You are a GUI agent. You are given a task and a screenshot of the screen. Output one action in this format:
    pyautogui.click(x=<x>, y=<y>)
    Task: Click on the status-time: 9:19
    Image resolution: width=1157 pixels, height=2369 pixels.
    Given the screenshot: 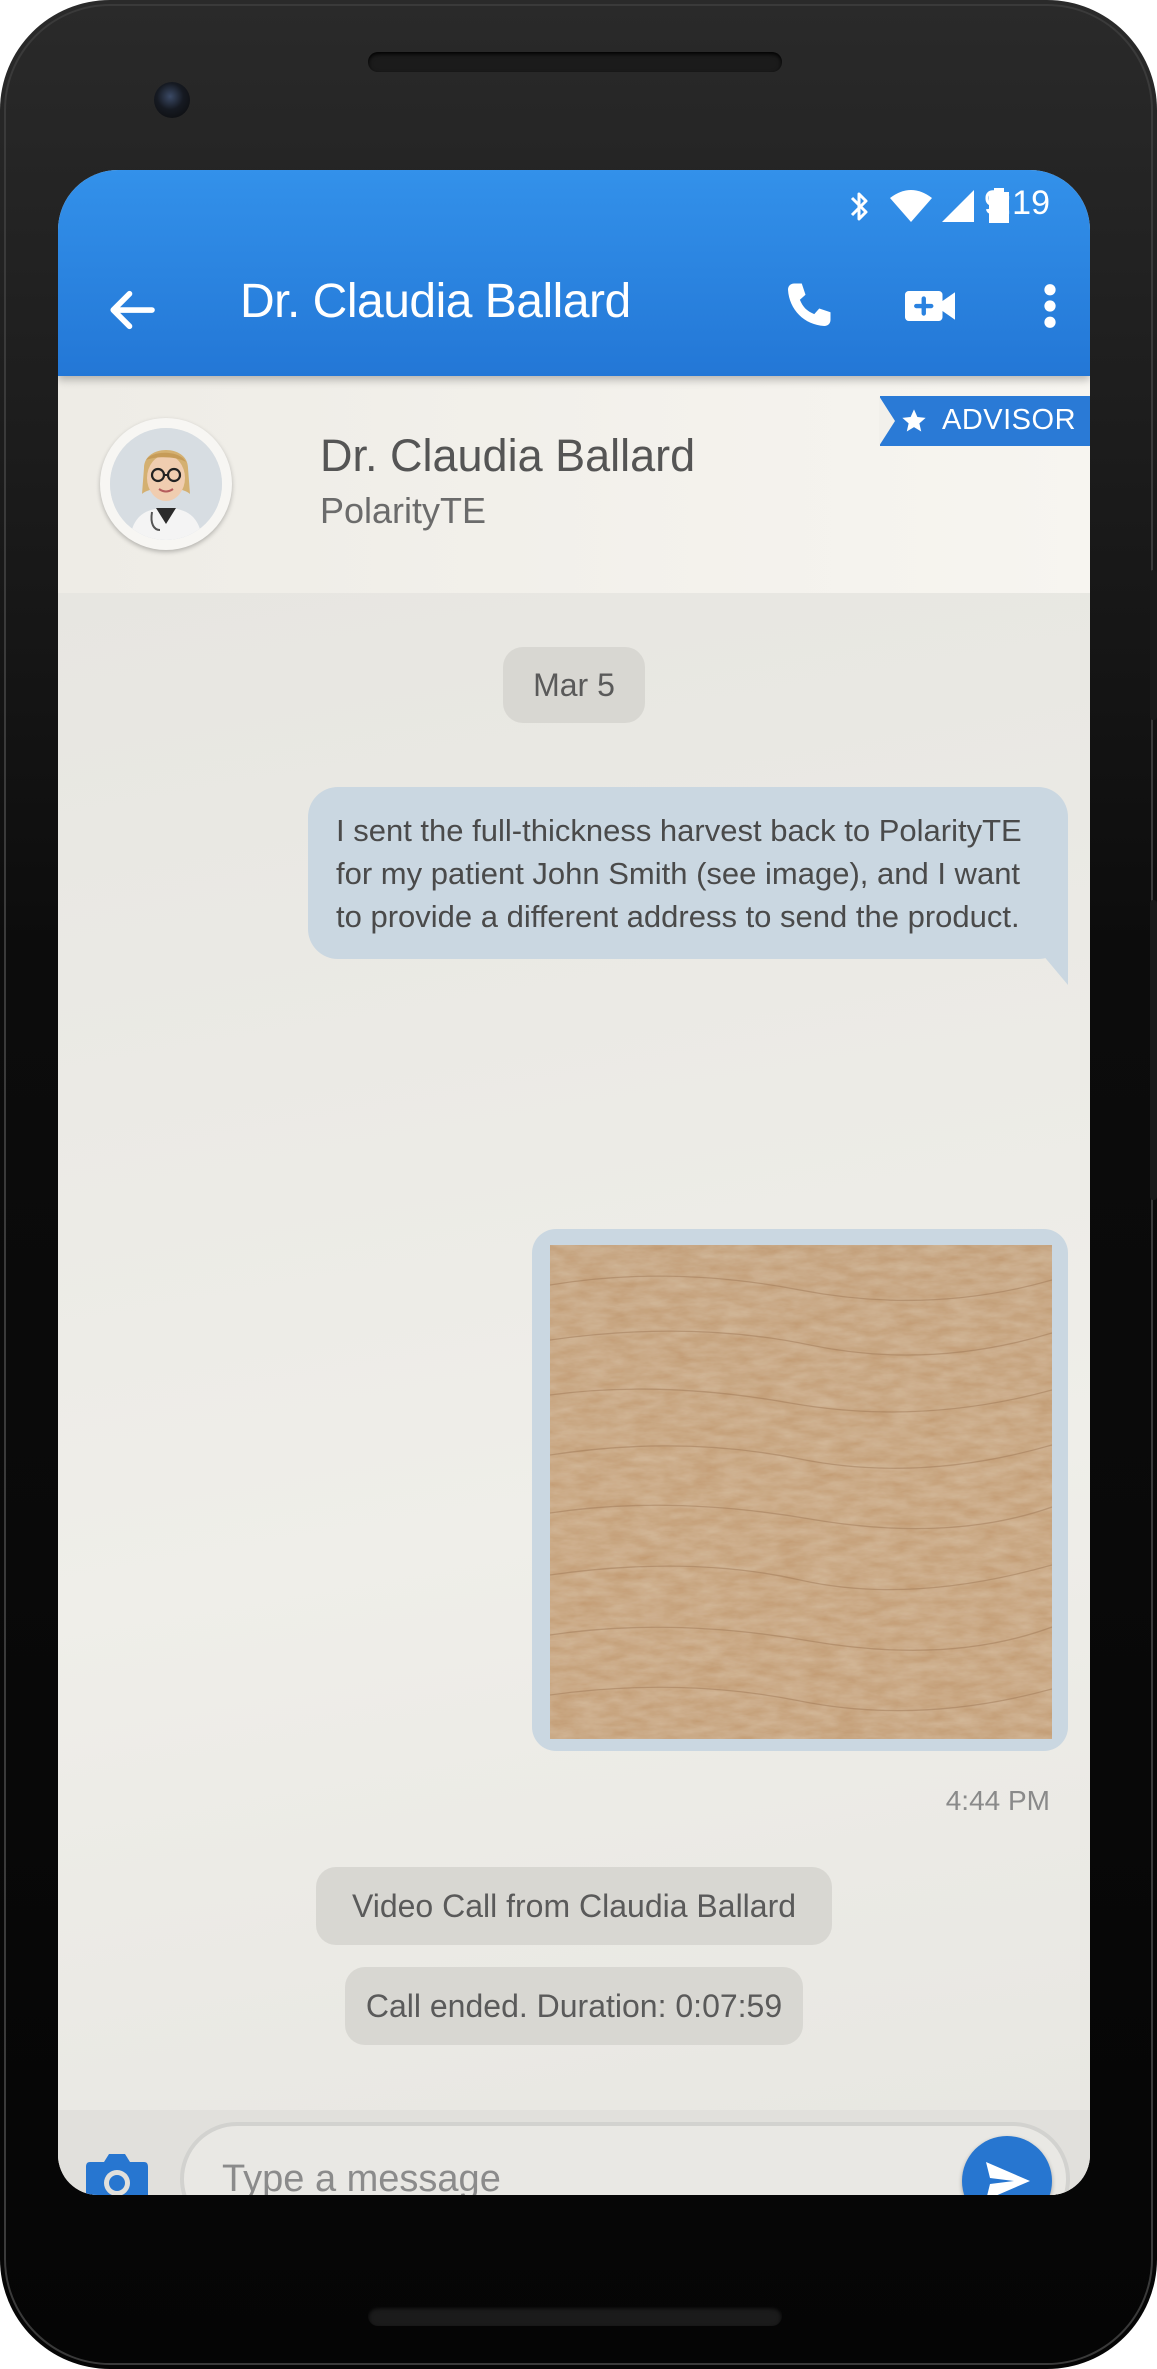 What is the action you would take?
    pyautogui.click(x=1016, y=203)
    